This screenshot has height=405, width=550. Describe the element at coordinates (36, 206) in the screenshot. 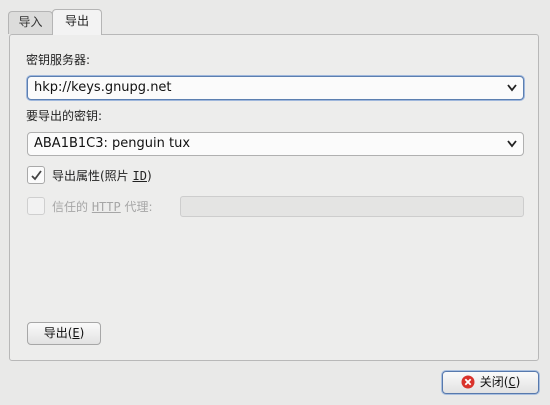

I see `http-proxy-checkbox` at that location.